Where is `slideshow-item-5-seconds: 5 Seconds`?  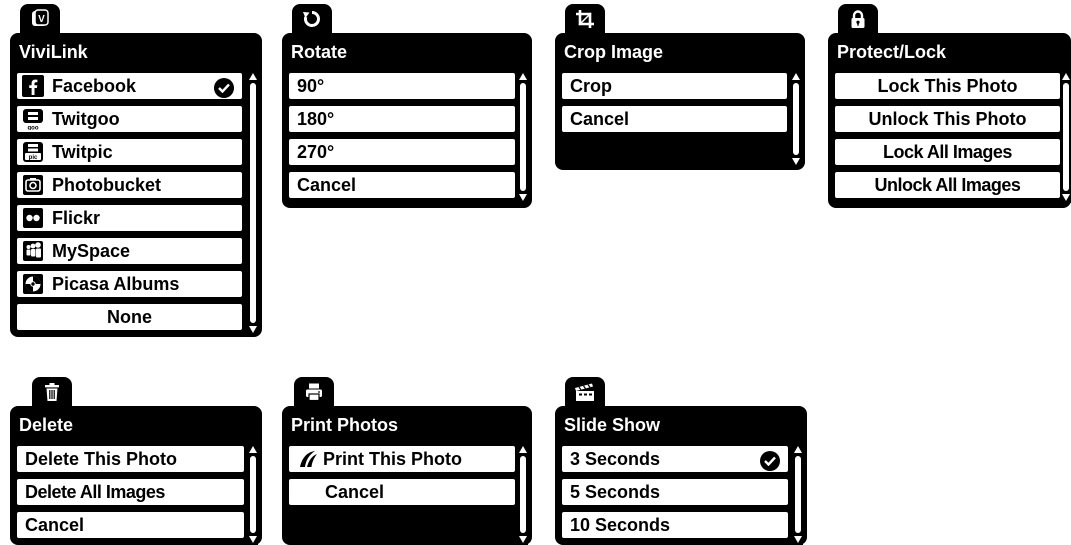
slideshow-item-5-seconds: 5 Seconds is located at coordinates (675, 492).